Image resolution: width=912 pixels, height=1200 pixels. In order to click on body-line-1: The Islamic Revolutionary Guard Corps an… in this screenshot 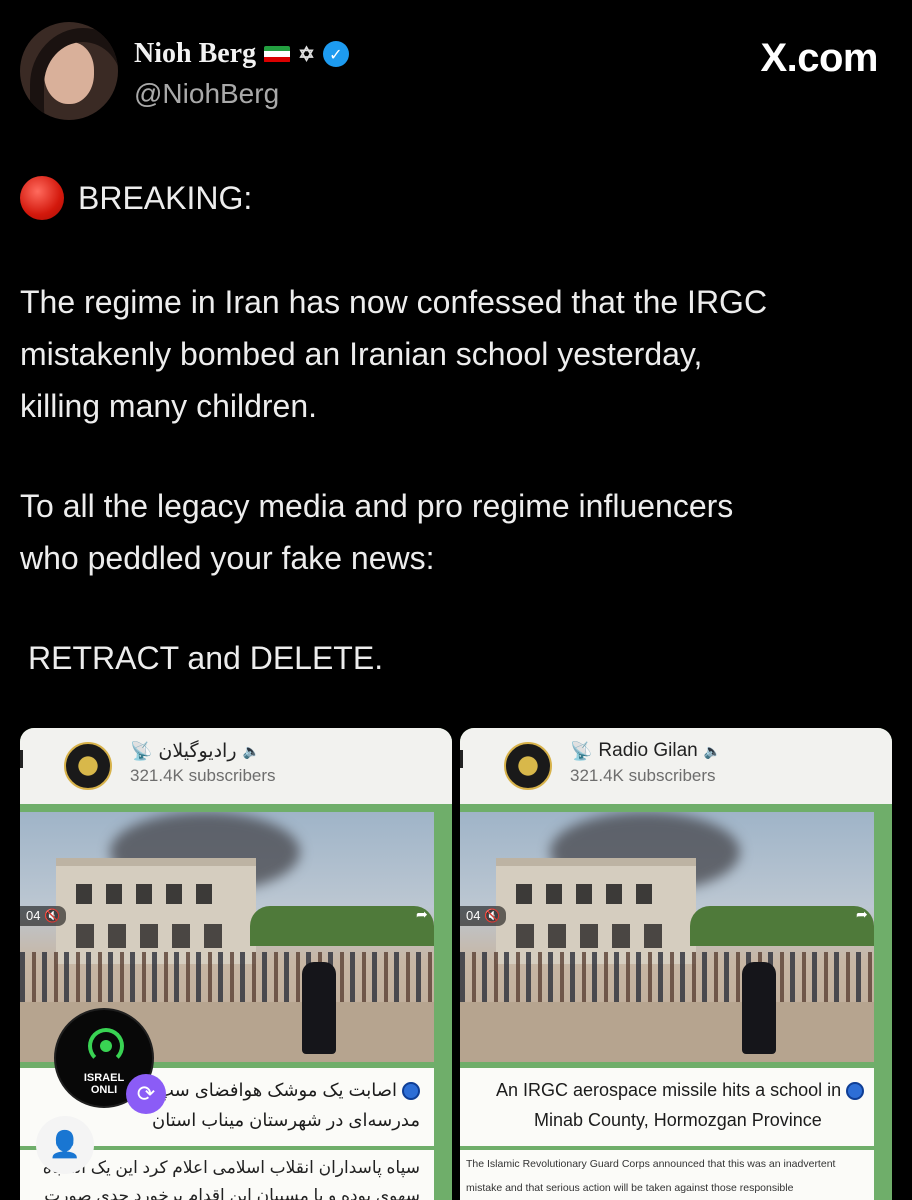, I will do `click(651, 1164)`.